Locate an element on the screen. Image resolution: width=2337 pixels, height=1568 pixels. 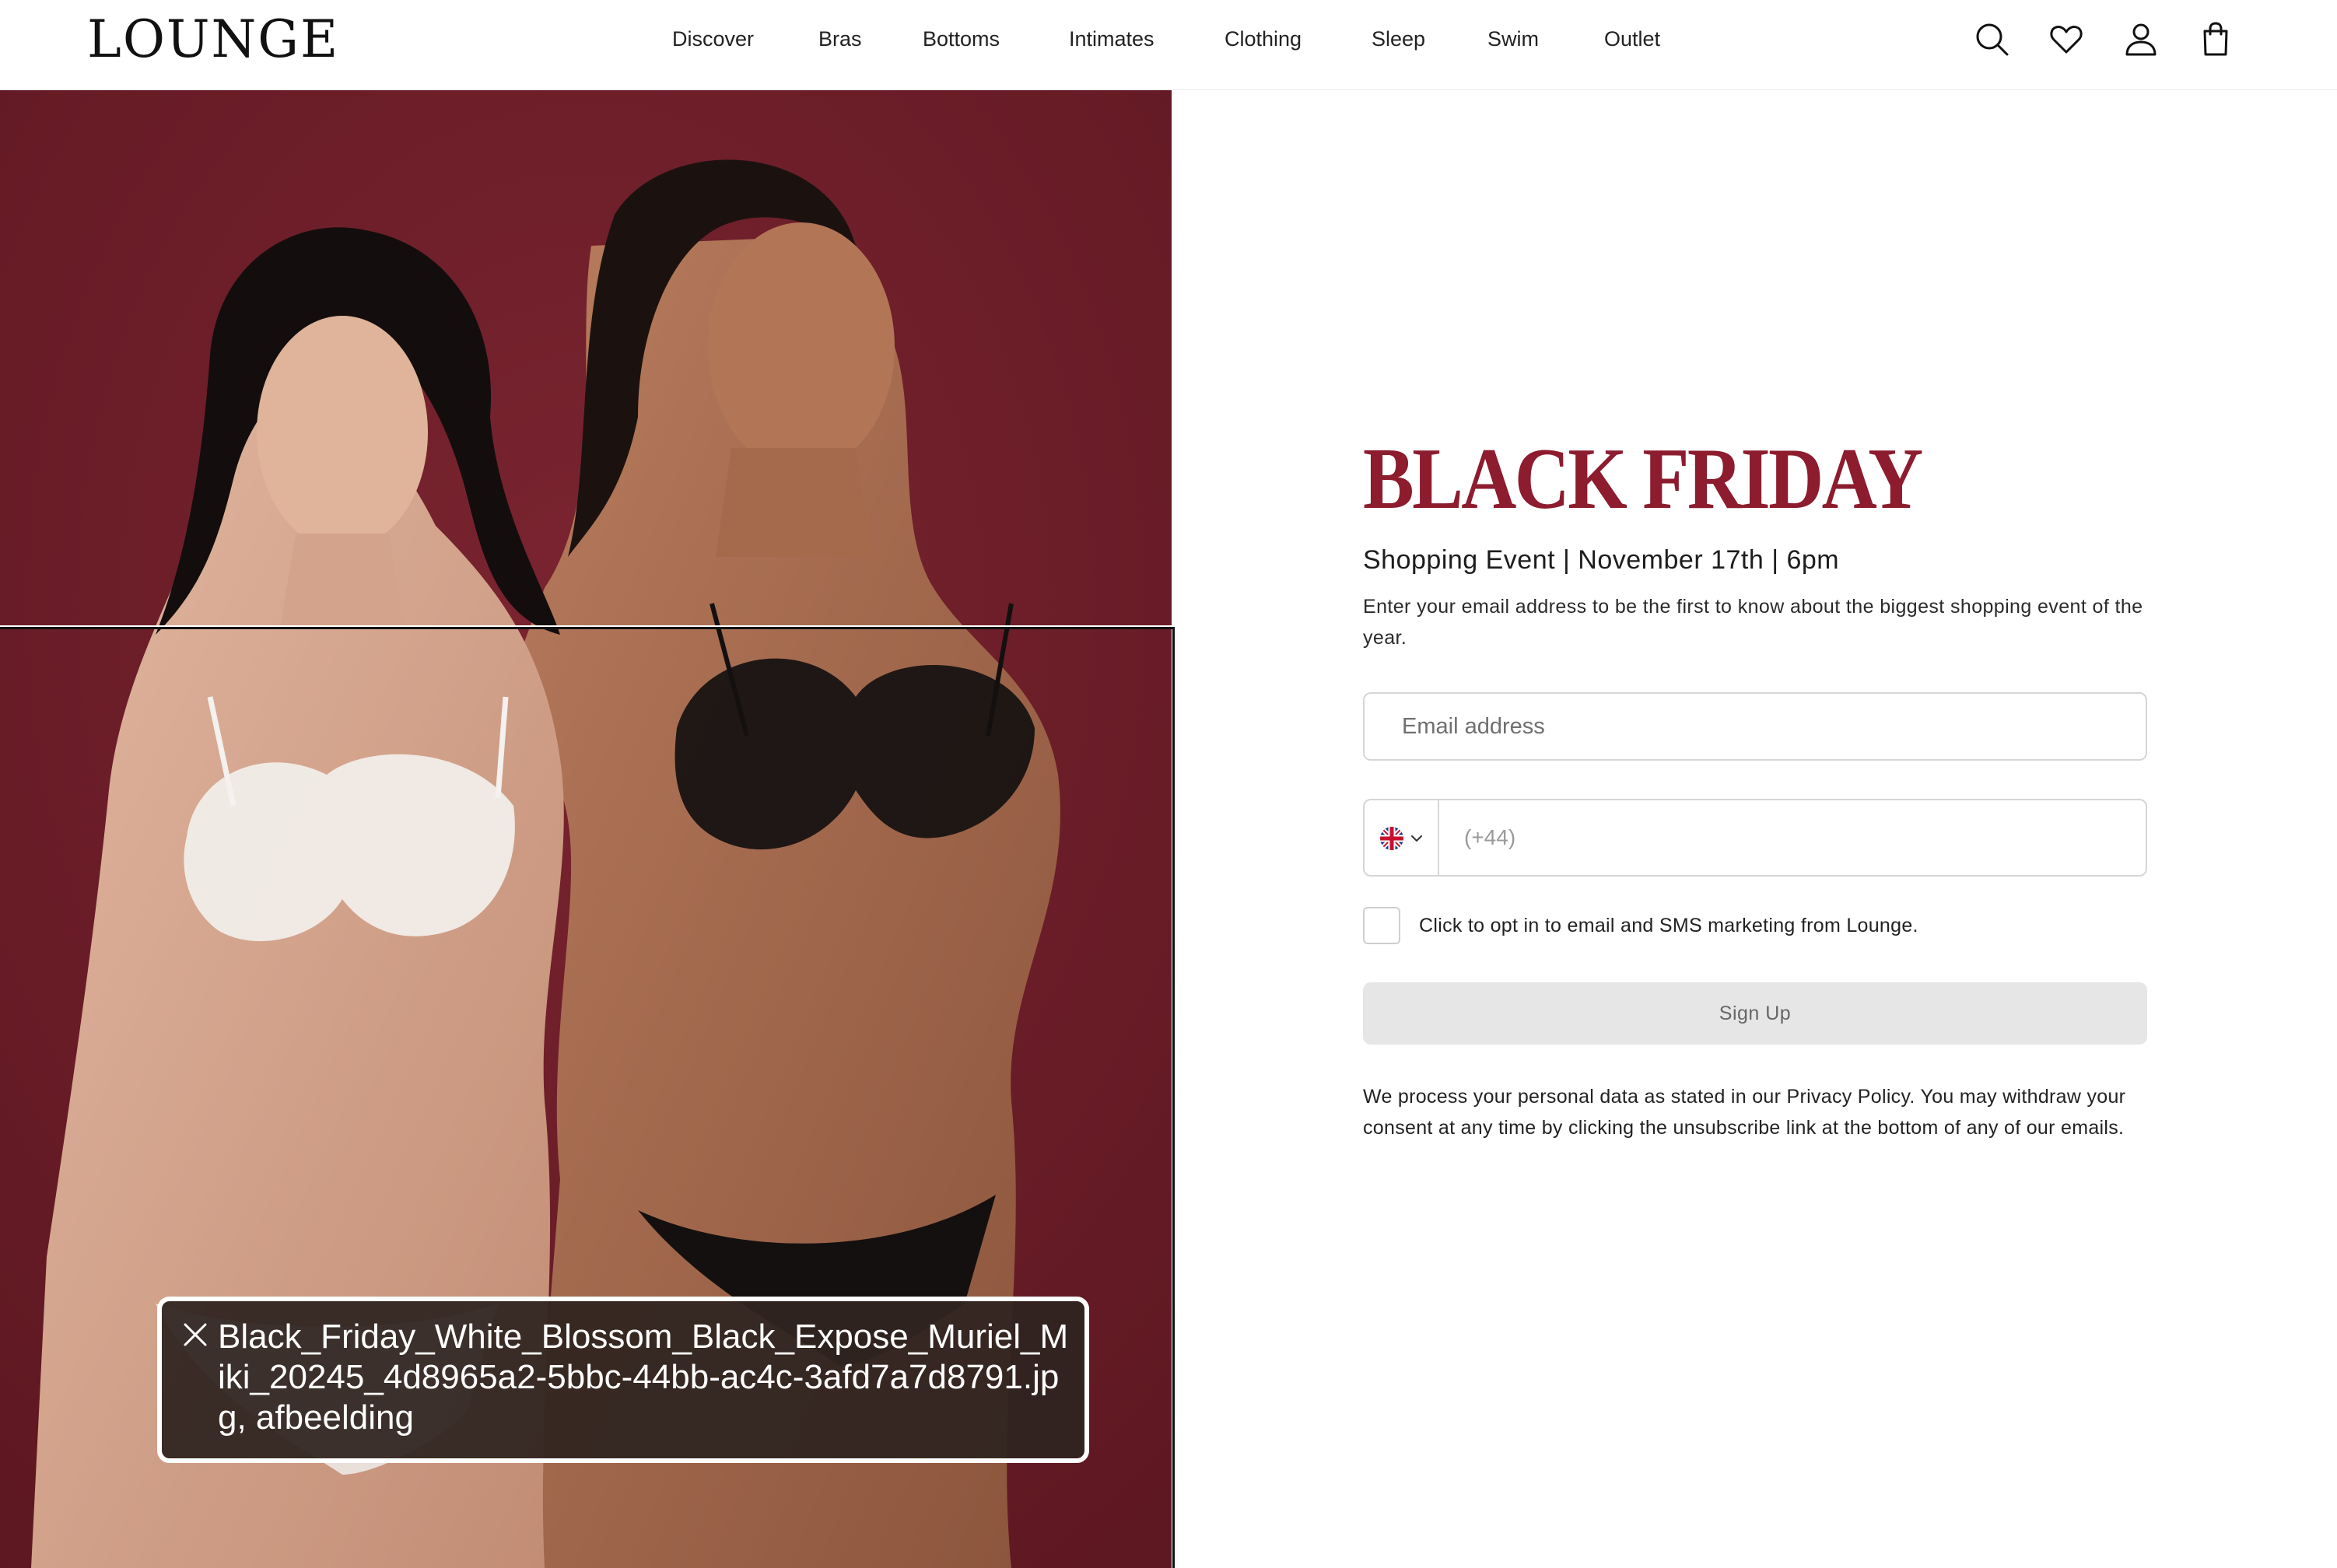
nav-item-outlet: Outlet is located at coordinates (1632, 39).